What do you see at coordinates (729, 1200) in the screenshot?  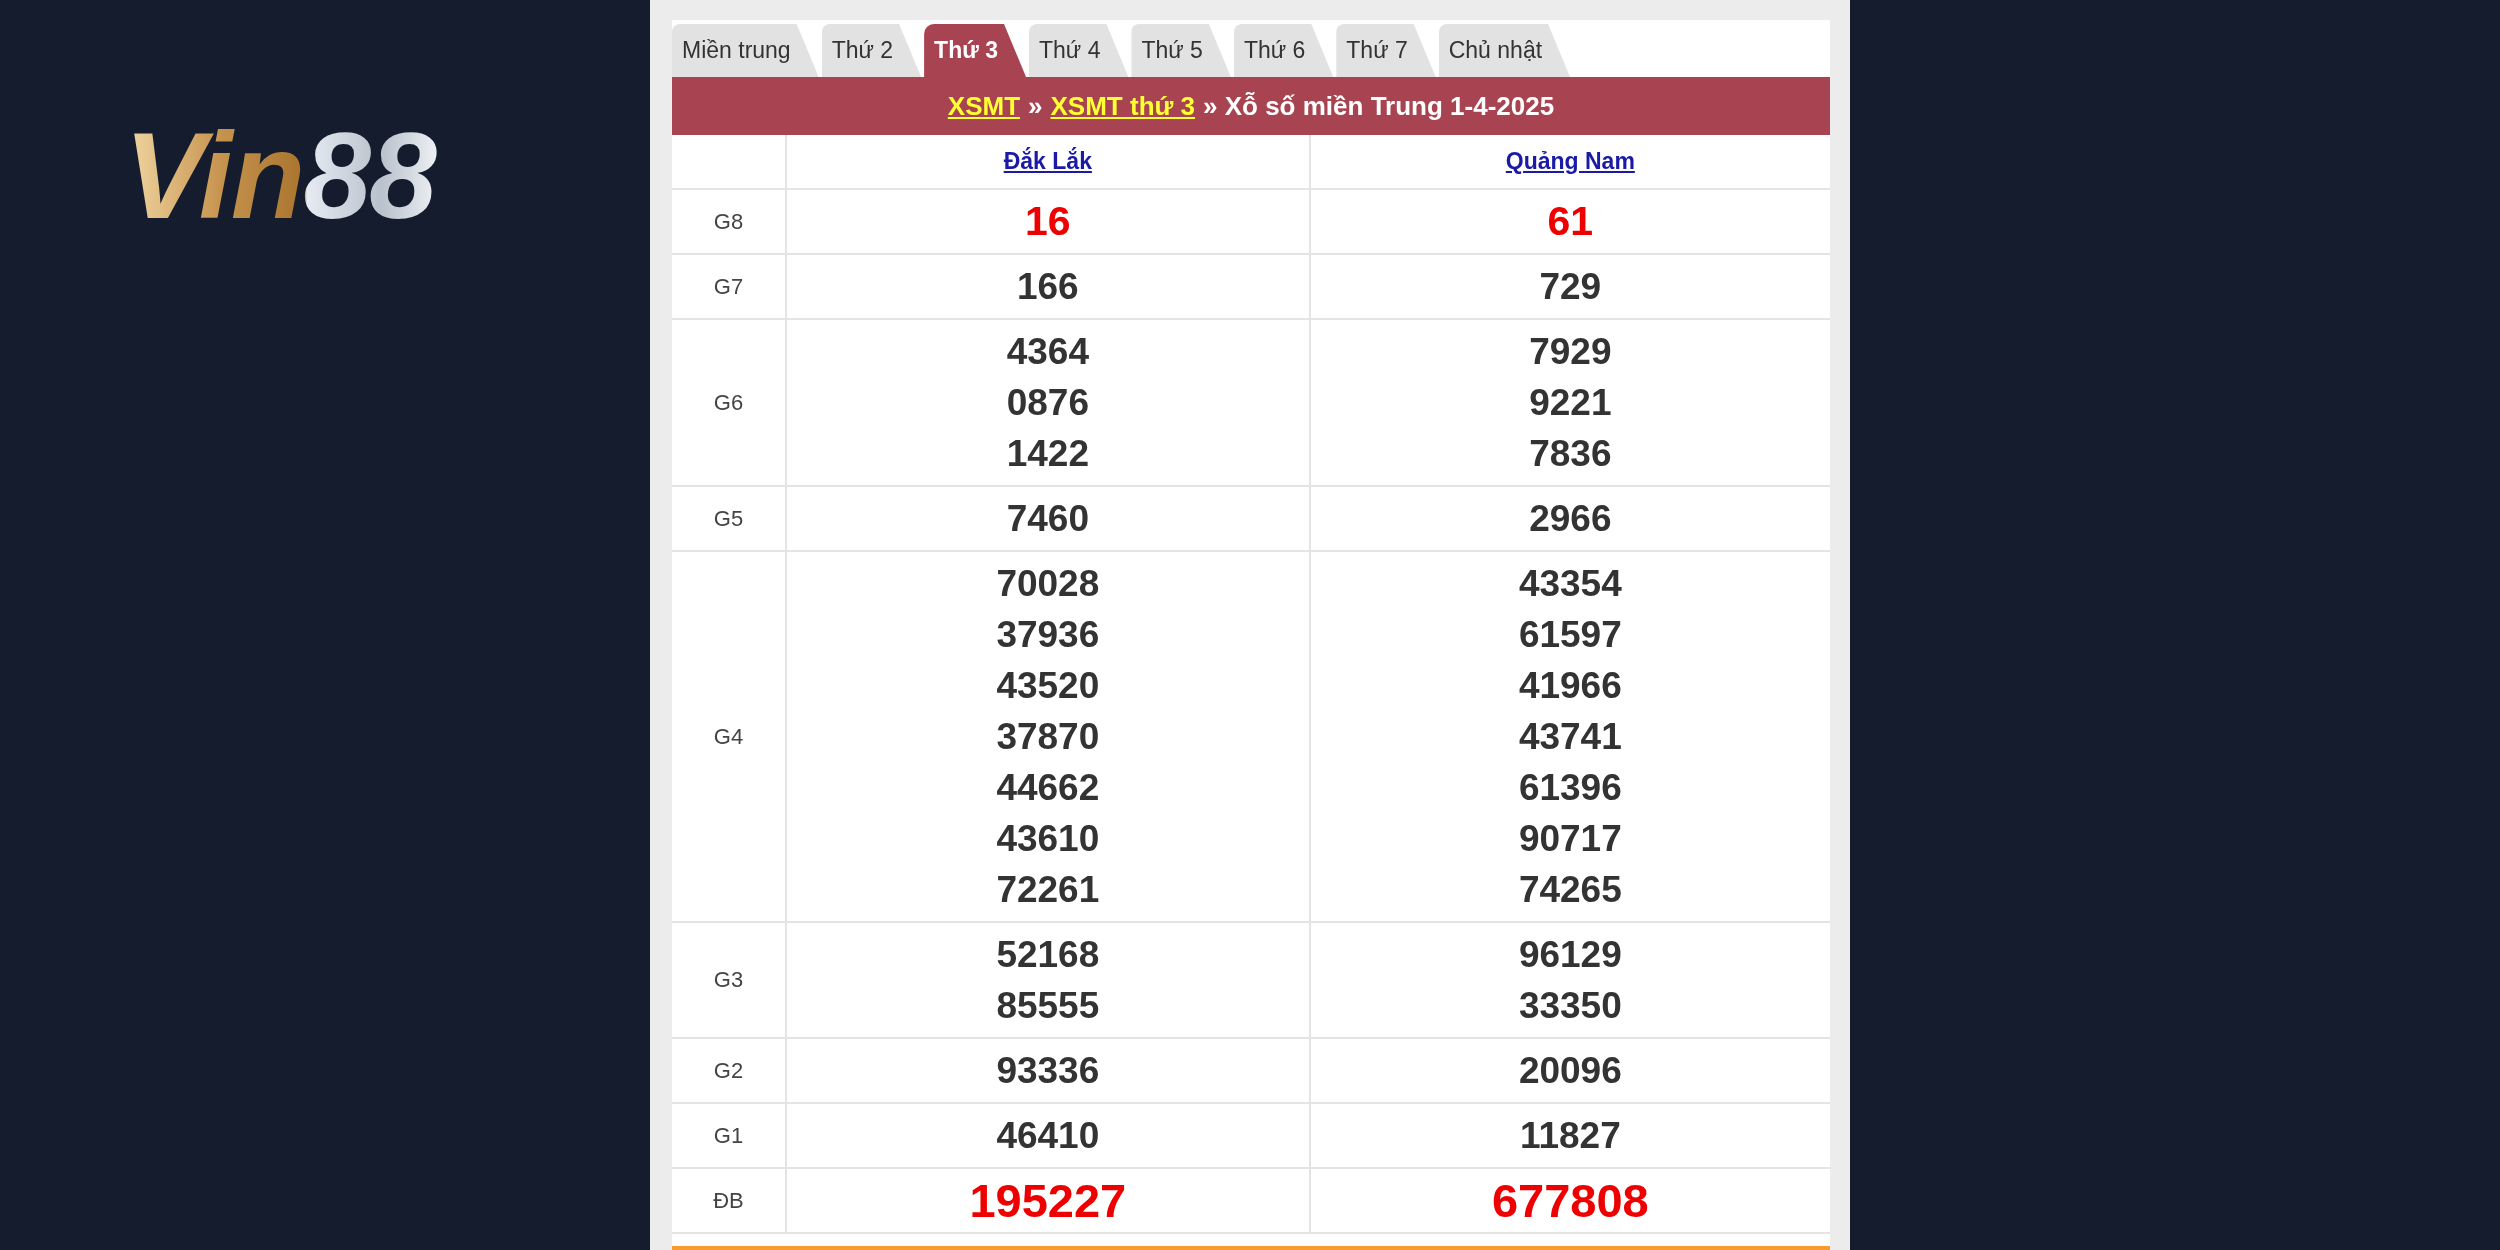 I see `prize-label: ĐB` at bounding box center [729, 1200].